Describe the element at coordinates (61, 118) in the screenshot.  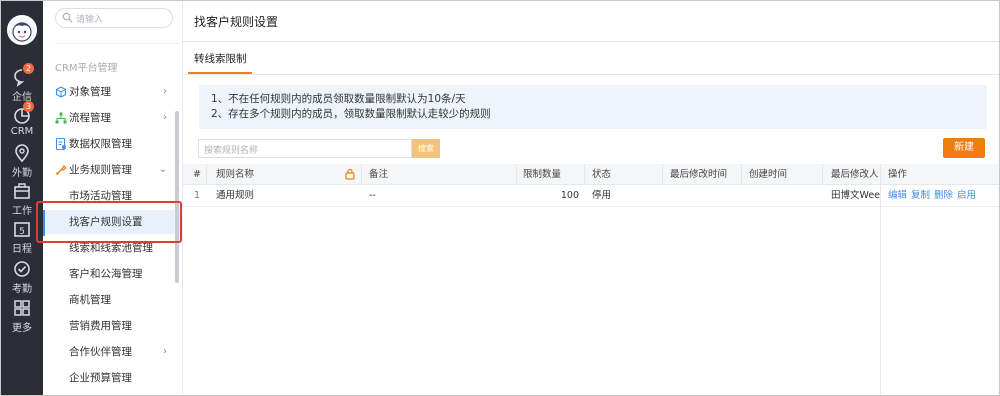
I see `flow-icon` at that location.